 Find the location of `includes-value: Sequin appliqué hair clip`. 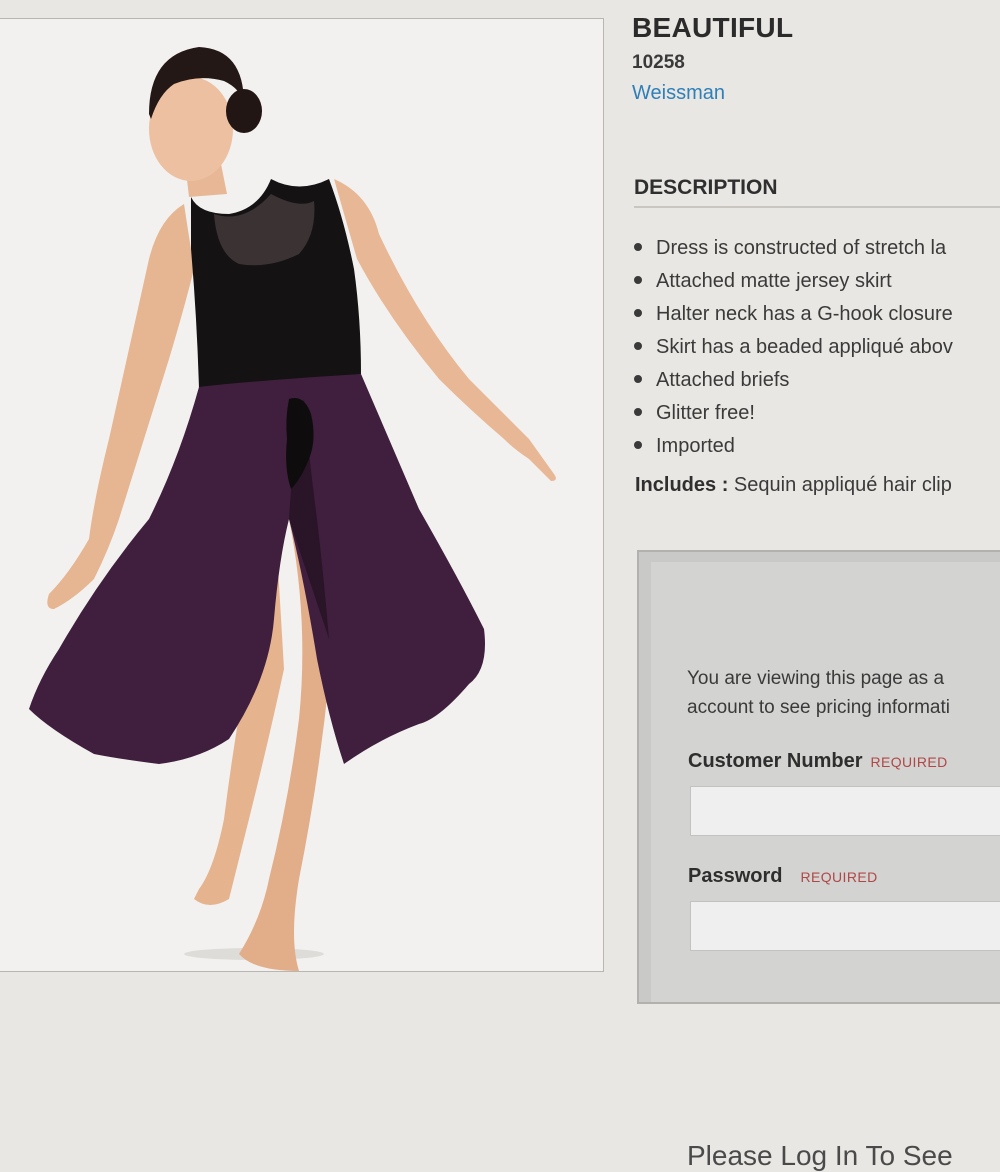

includes-value: Sequin appliqué hair clip is located at coordinates (840, 485).